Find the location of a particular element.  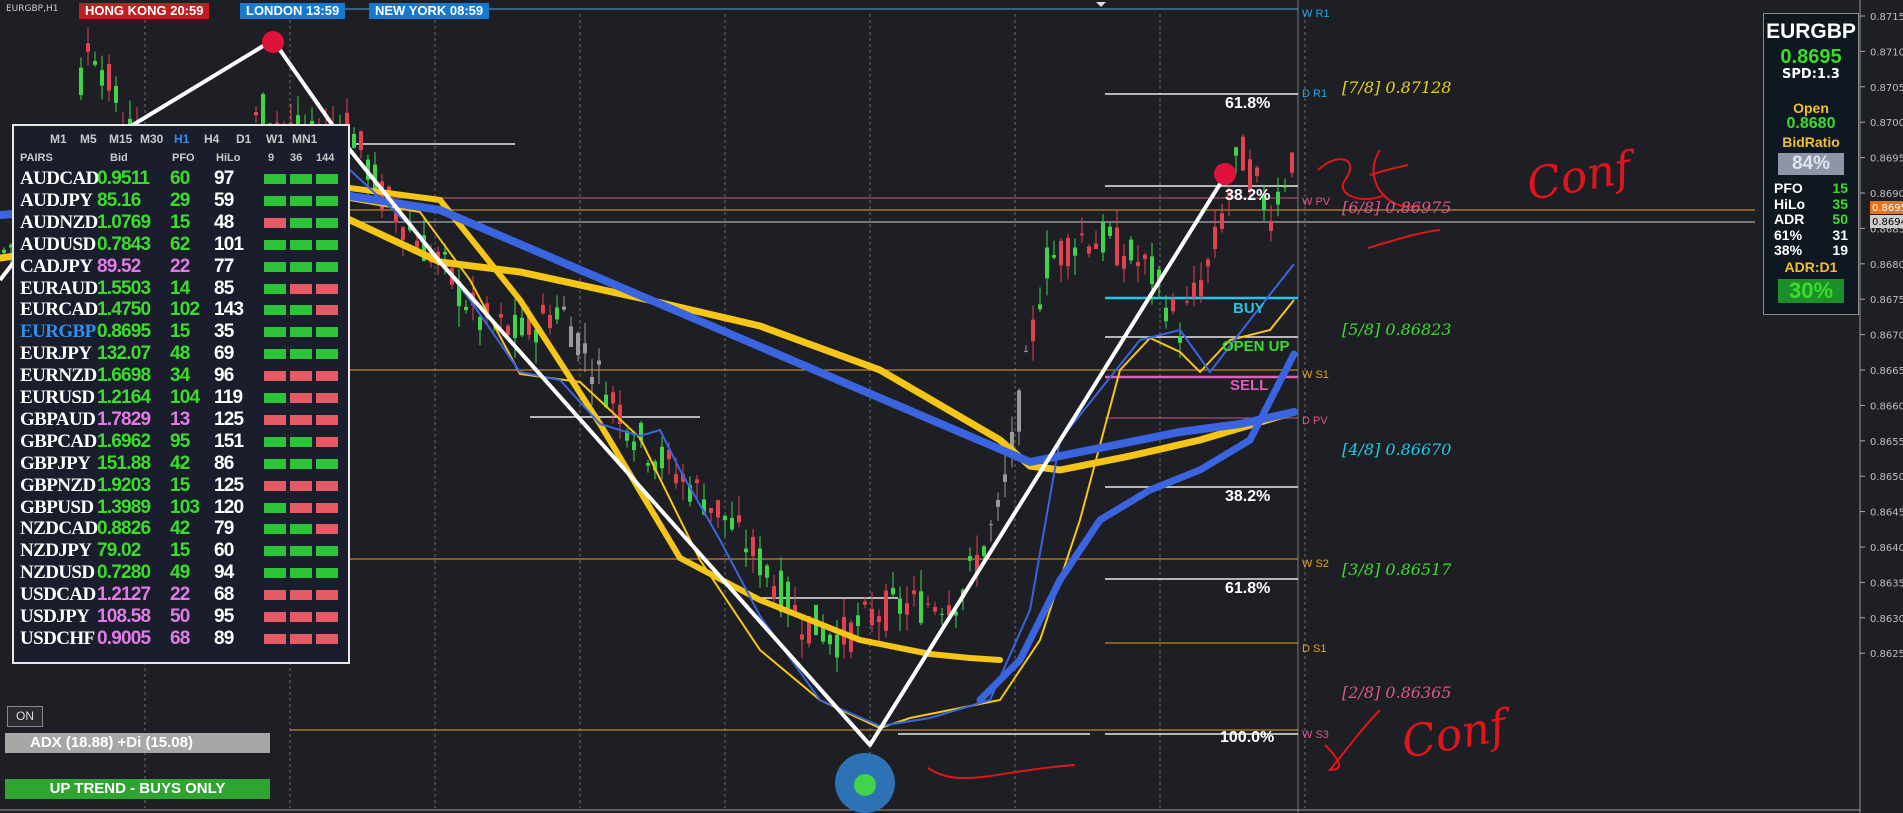

pair-row: EURGBP 0.8695 15 35 is located at coordinates (181, 332).